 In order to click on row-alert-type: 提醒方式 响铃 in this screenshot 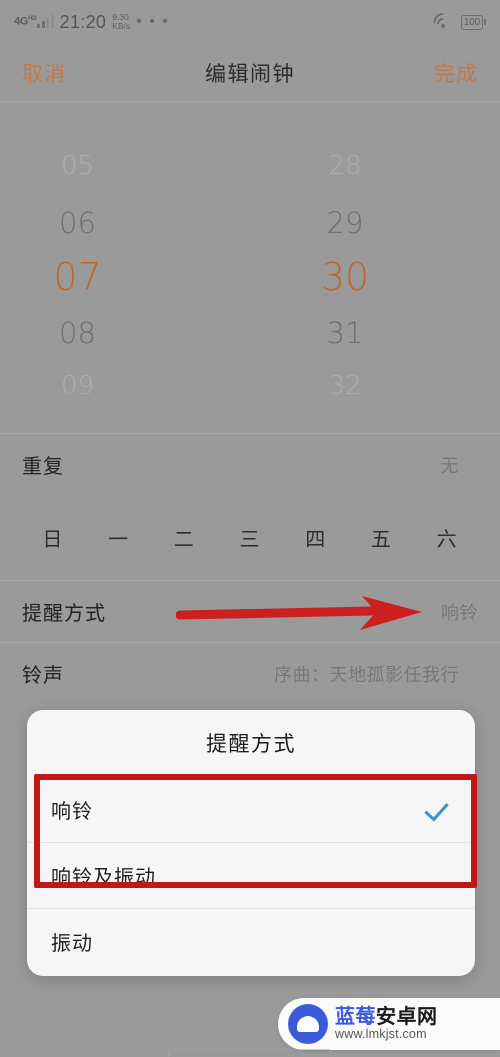, I will do `click(250, 611)`.